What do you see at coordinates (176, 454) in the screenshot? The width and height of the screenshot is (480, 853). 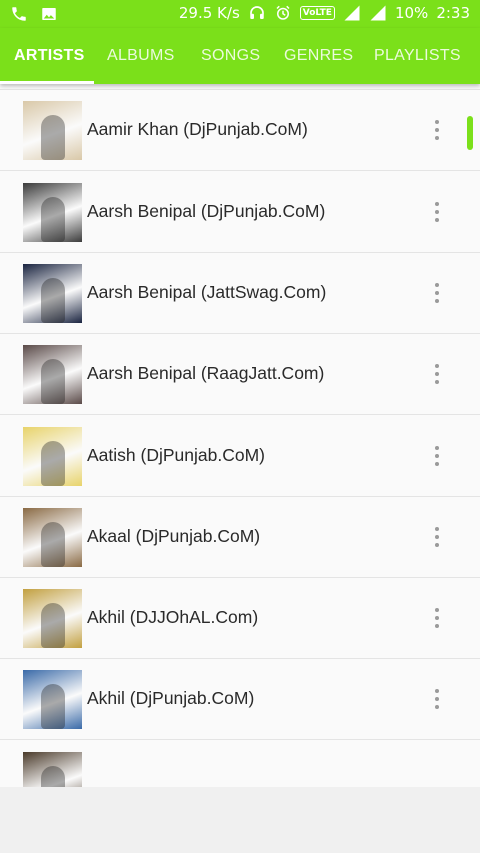 I see `artist-name: Aatish (DjPunjab.CoM)` at bounding box center [176, 454].